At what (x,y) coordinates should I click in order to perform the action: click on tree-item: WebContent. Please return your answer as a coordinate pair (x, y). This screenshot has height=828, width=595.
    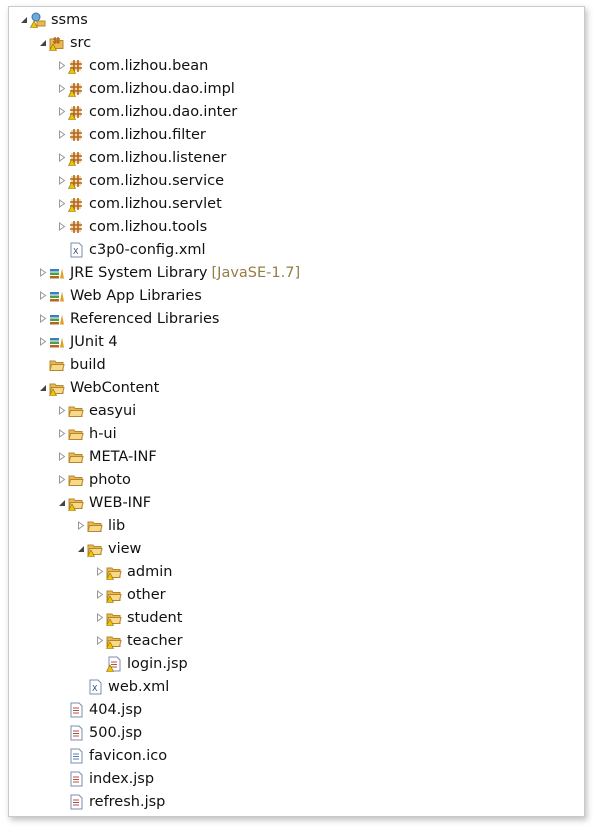
    Looking at the image, I should click on (98, 387).